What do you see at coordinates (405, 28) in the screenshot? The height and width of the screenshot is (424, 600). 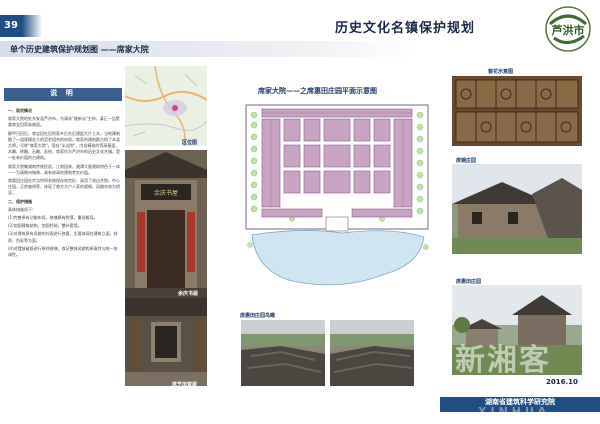 I see `page-title: 历史文化名镇保护规划` at bounding box center [405, 28].